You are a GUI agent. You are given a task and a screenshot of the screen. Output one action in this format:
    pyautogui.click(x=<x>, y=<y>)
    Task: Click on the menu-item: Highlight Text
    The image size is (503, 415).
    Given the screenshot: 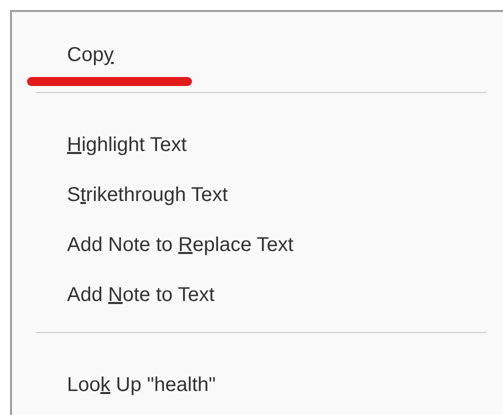 What is the action you would take?
    pyautogui.click(x=99, y=145)
    